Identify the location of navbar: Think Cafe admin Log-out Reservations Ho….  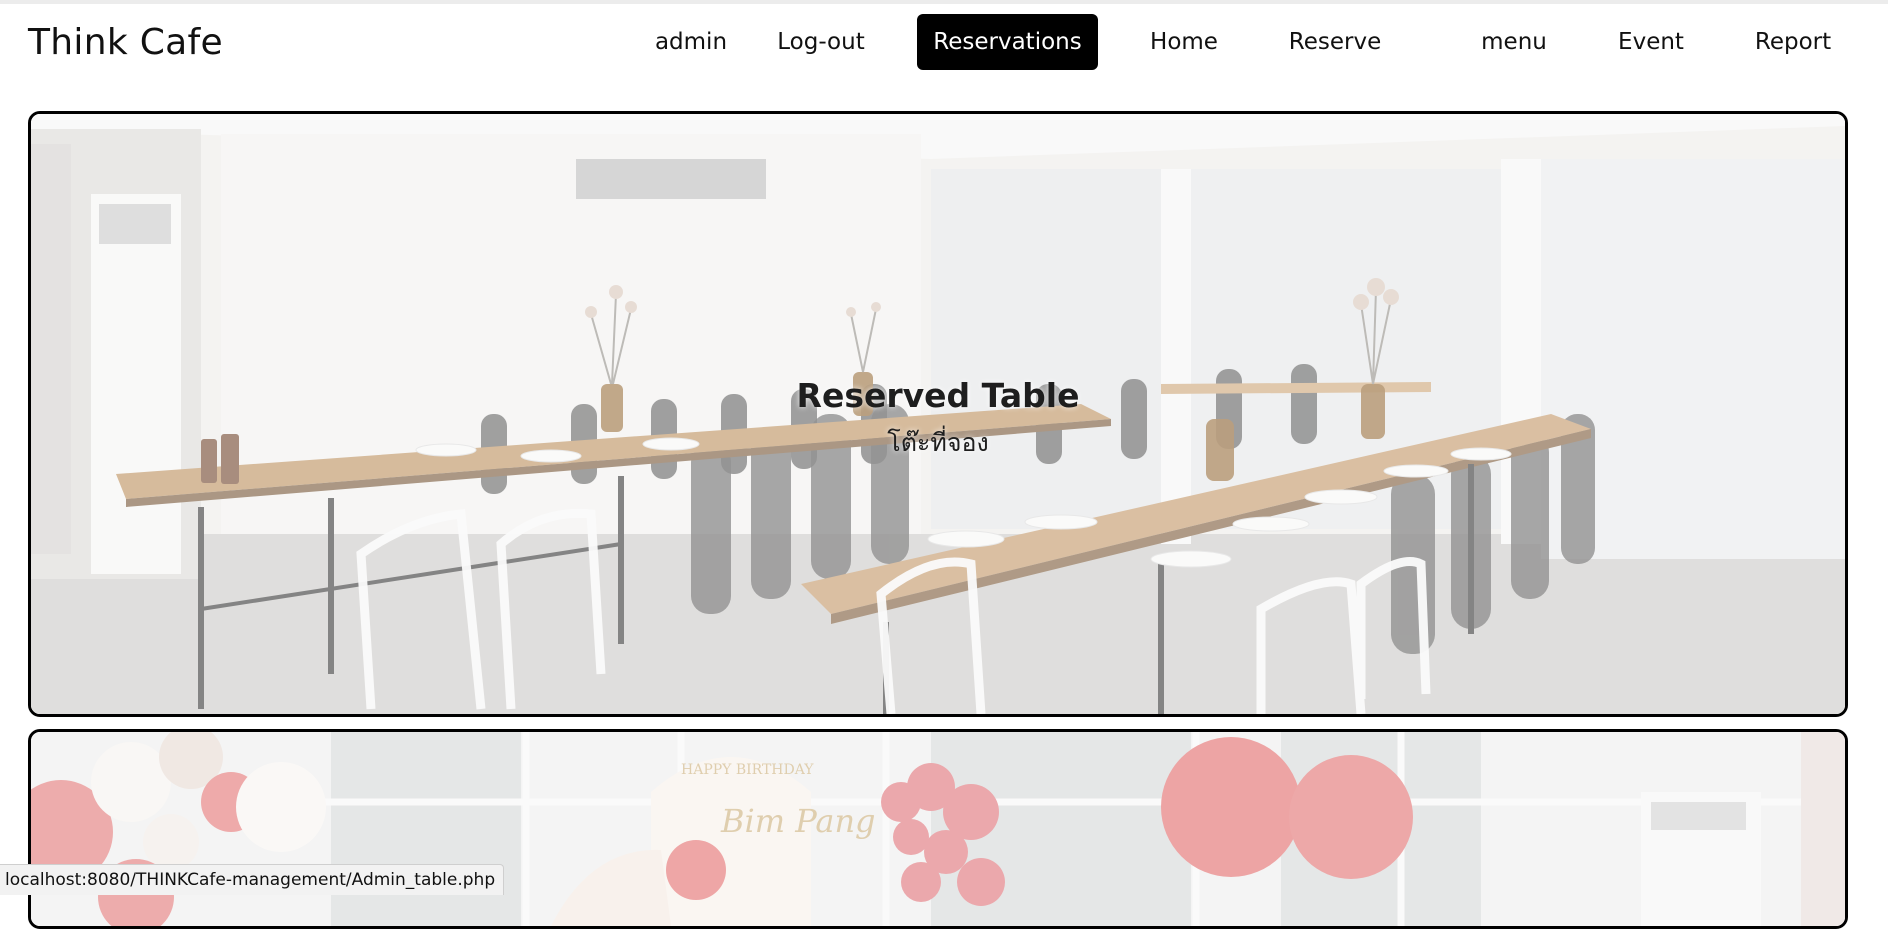
(944, 44).